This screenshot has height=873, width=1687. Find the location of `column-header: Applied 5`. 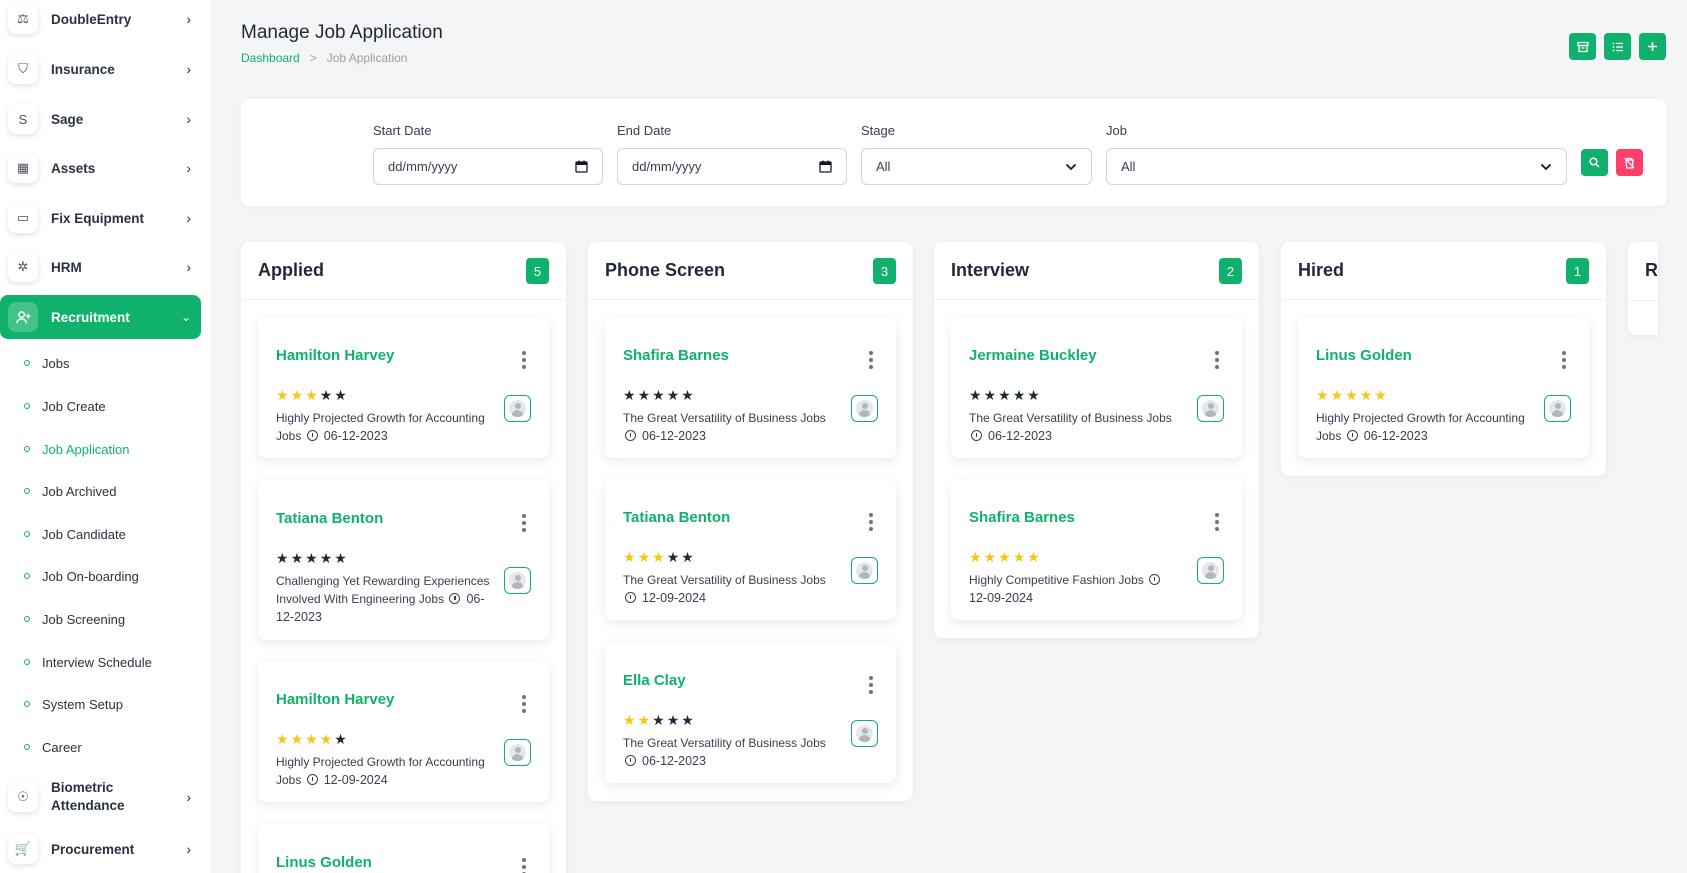

column-header: Applied 5 is located at coordinates (403, 271).